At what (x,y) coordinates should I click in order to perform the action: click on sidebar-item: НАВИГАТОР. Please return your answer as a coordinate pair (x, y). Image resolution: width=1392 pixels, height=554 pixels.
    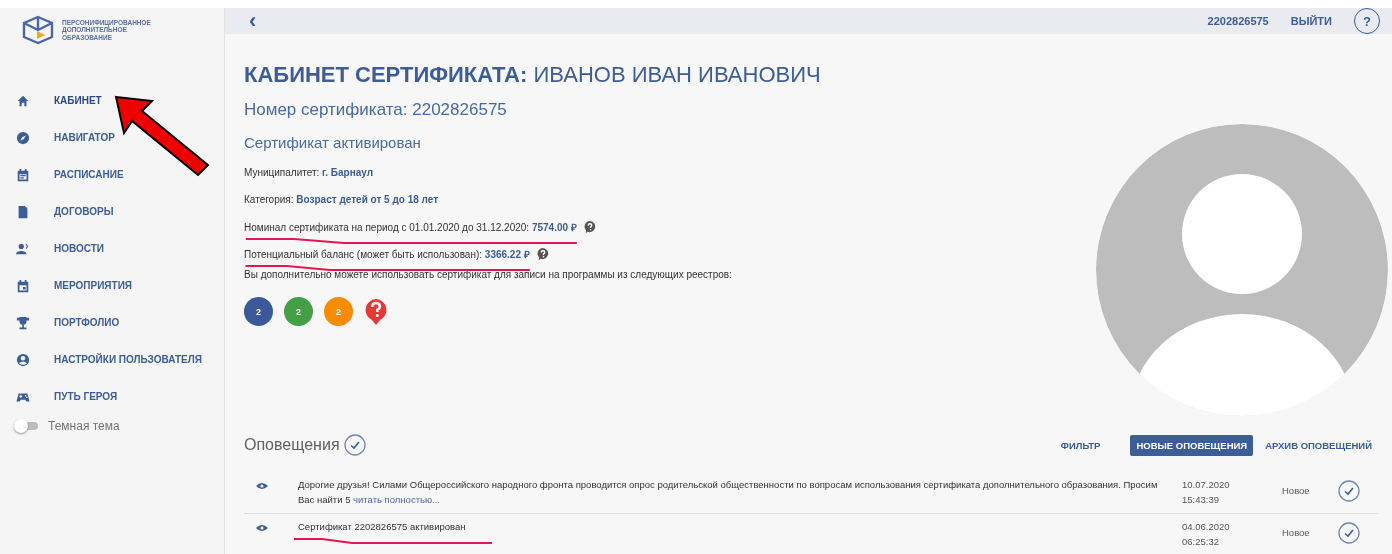
    Looking at the image, I should click on (112, 137).